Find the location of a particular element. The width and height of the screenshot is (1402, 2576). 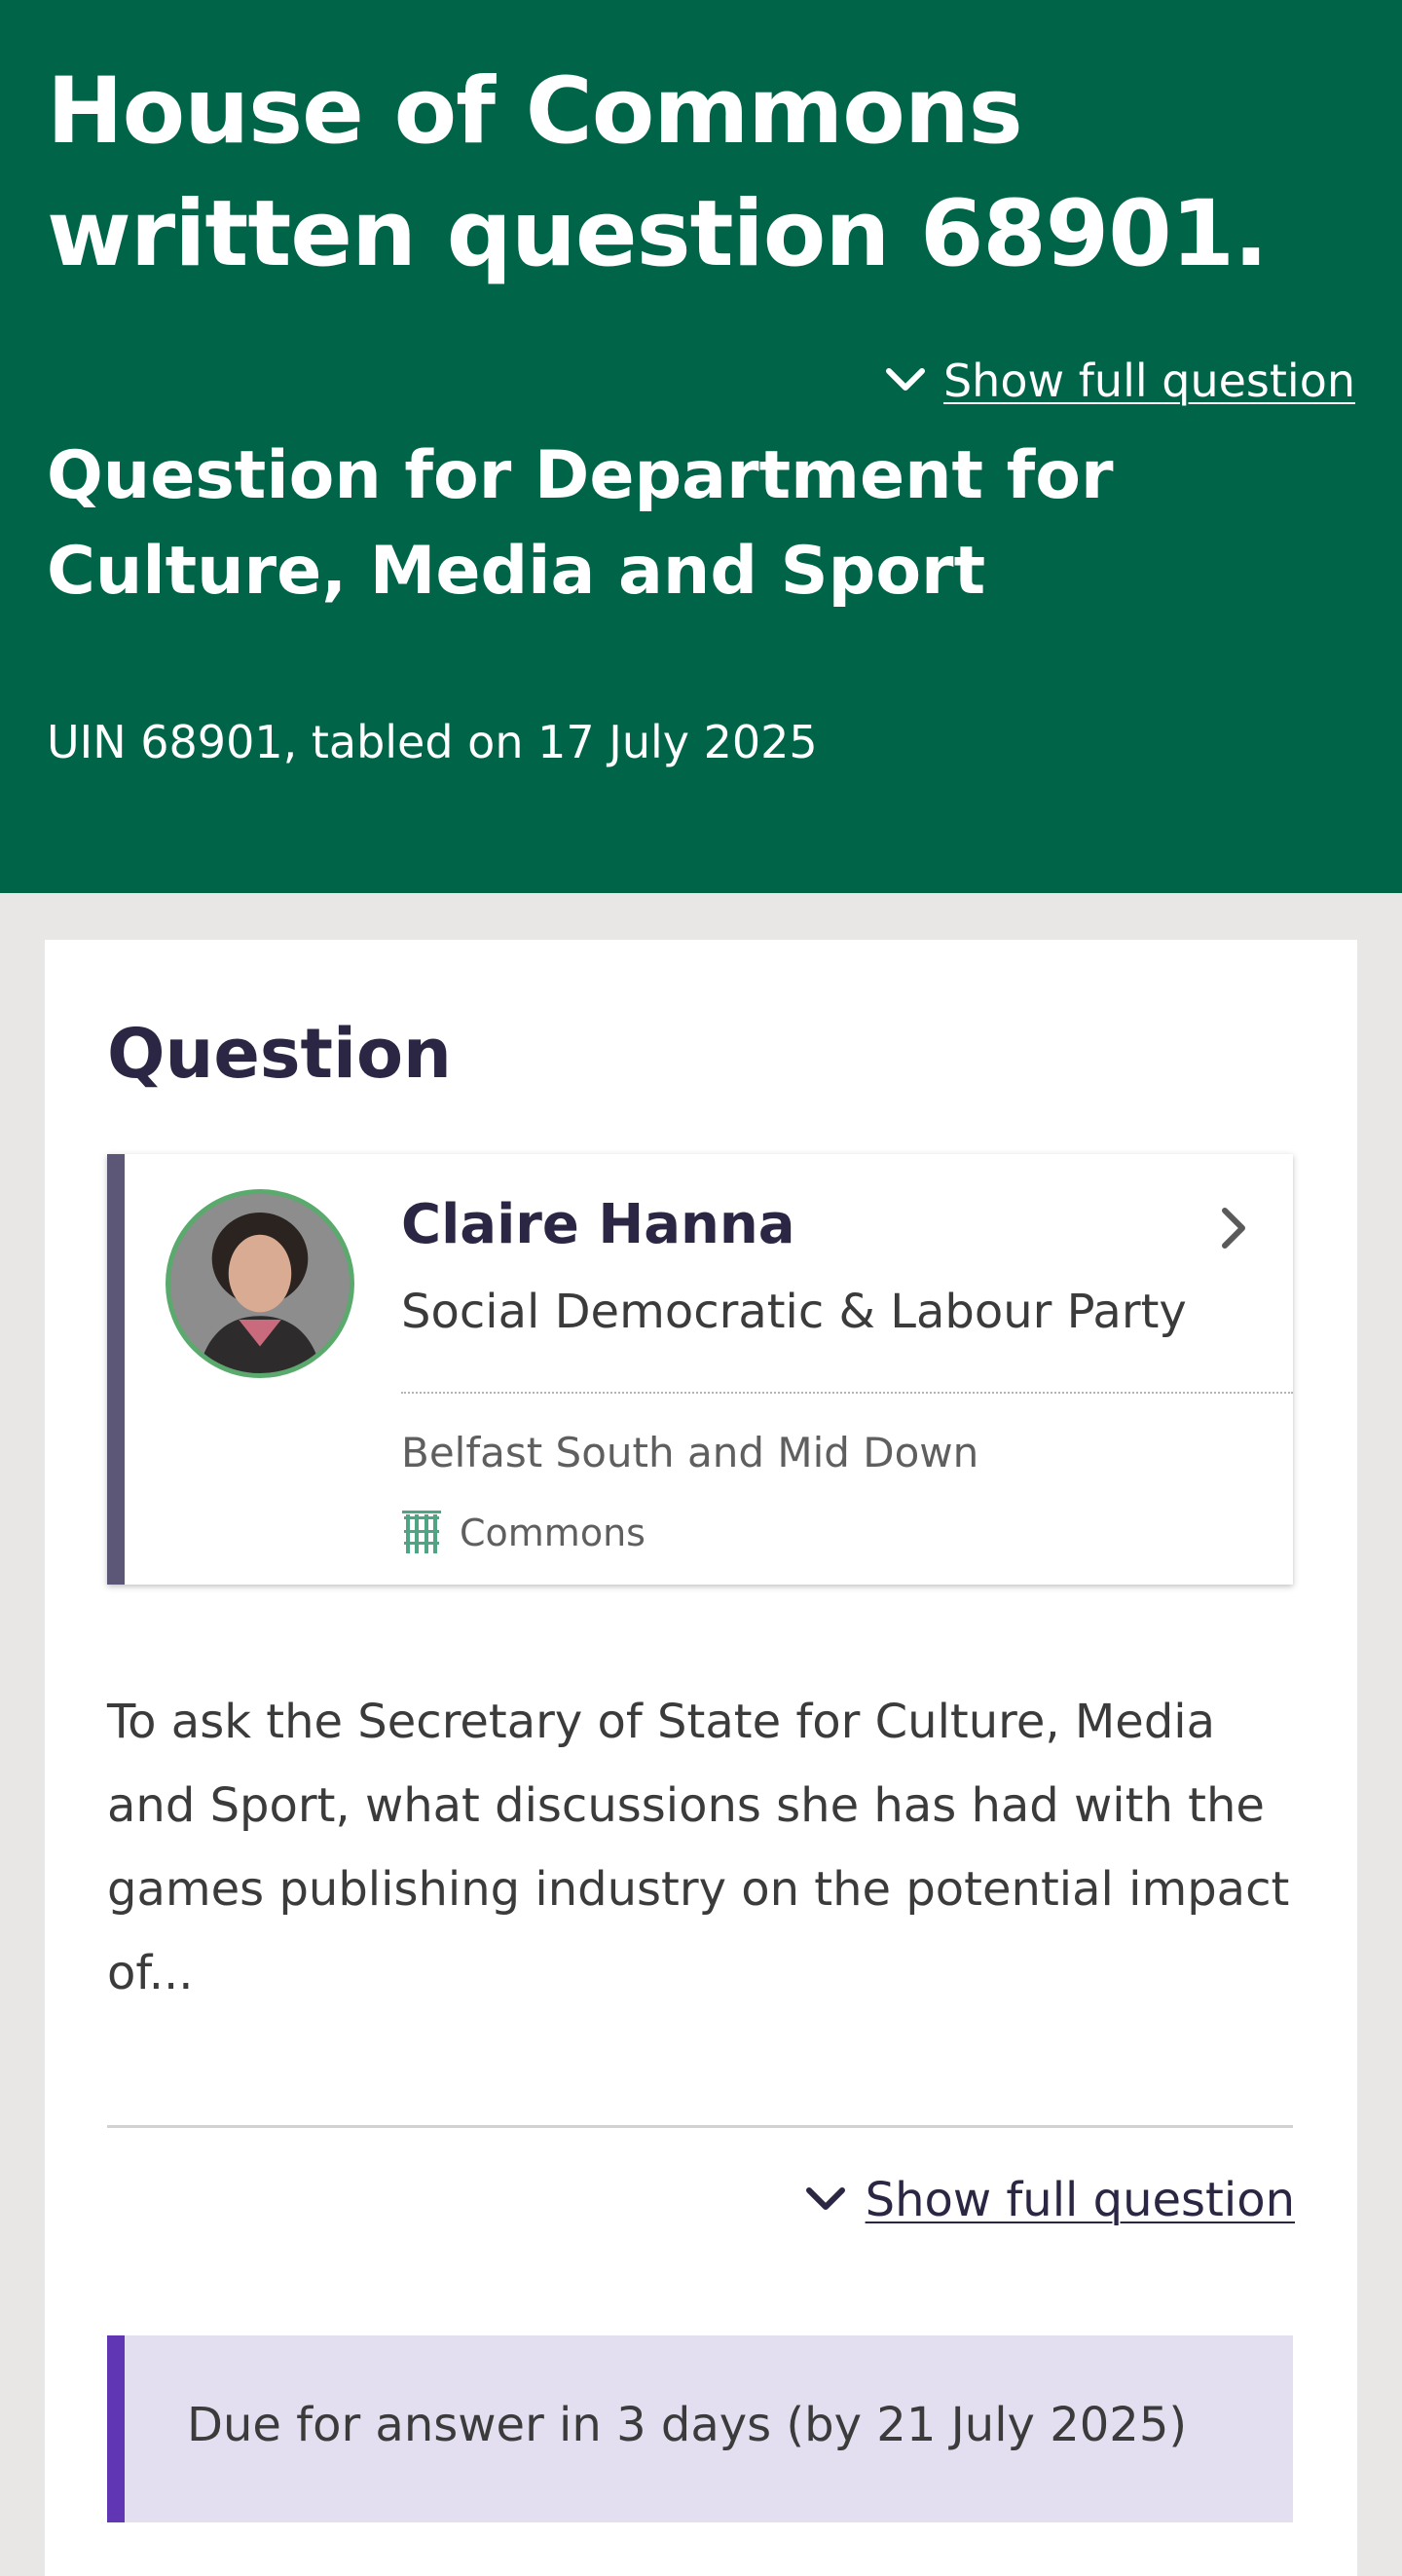

uin-tabled-line: UIN 68901, tabled on 17 July 2025 is located at coordinates (432, 742).